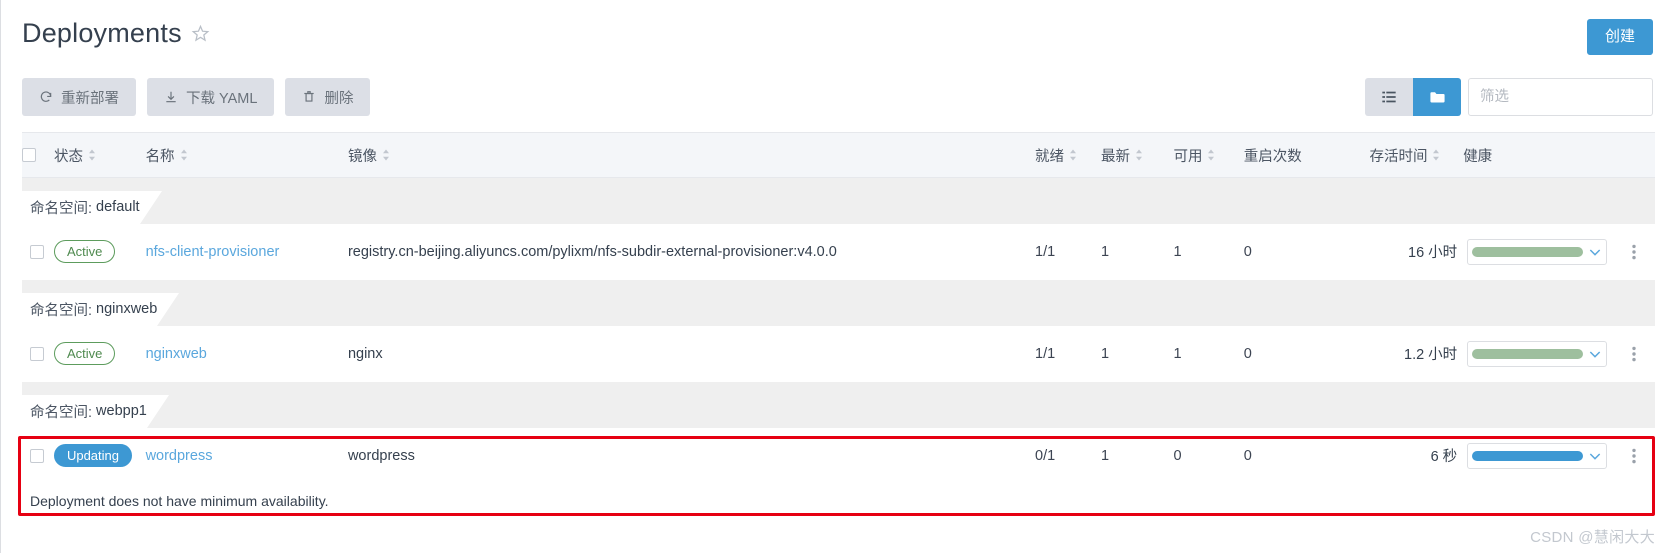 The image size is (1673, 553). I want to click on row-available-cell: 0, so click(1208, 455).